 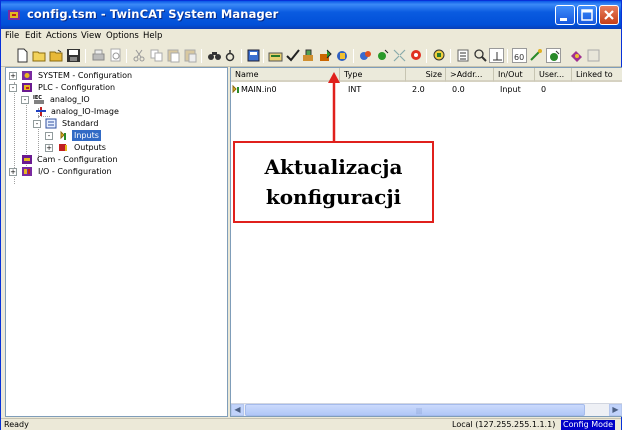 I want to click on tree-item-label: SYSTEM - Configuration, so click(x=85, y=75).